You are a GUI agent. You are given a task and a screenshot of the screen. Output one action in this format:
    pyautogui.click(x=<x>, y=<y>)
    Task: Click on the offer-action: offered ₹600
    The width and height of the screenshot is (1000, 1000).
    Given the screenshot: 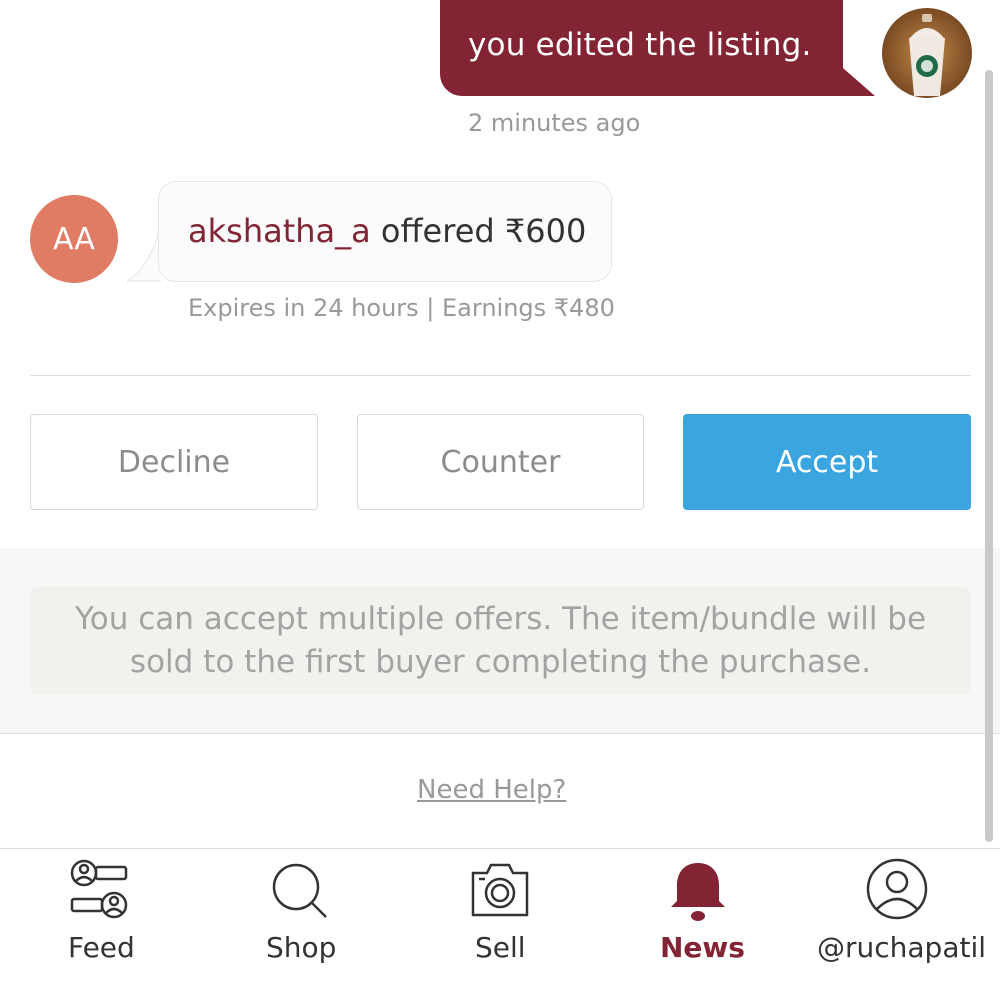 What is the action you would take?
    pyautogui.click(x=478, y=231)
    